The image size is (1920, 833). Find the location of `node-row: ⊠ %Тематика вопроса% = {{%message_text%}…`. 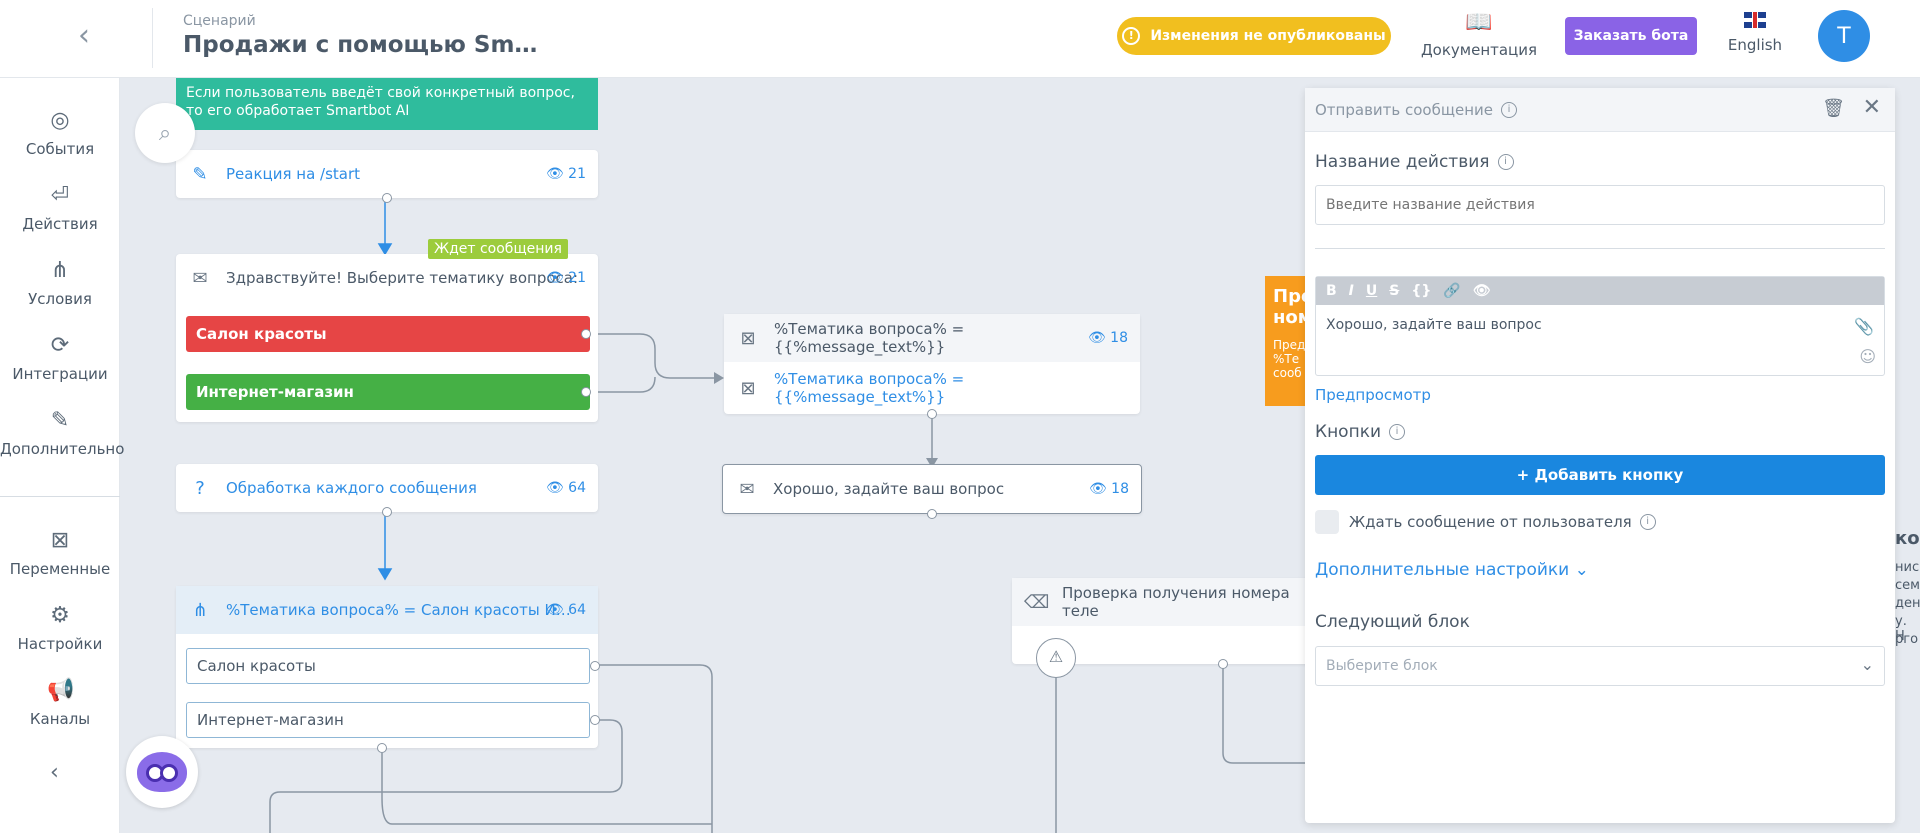

node-row: ⊠ %Тематика вопроса% = {{%message_text%}… is located at coordinates (932, 388).